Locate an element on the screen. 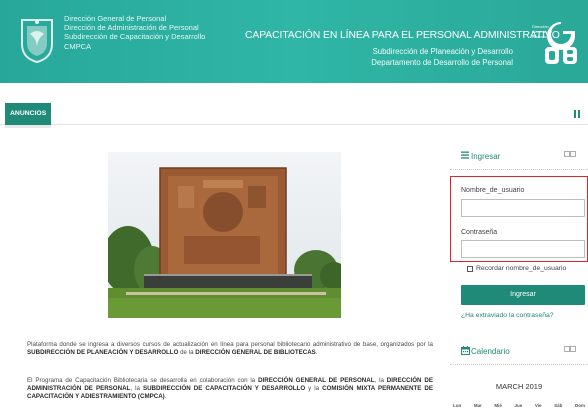 Image resolution: width=588 pixels, height=413 pixels. calendar-month: MARCH 2019 is located at coordinates (519, 386).